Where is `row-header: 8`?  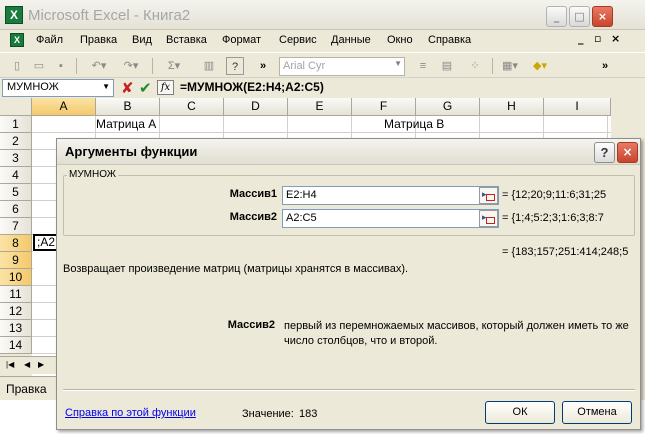
row-header: 8 is located at coordinates (16, 243).